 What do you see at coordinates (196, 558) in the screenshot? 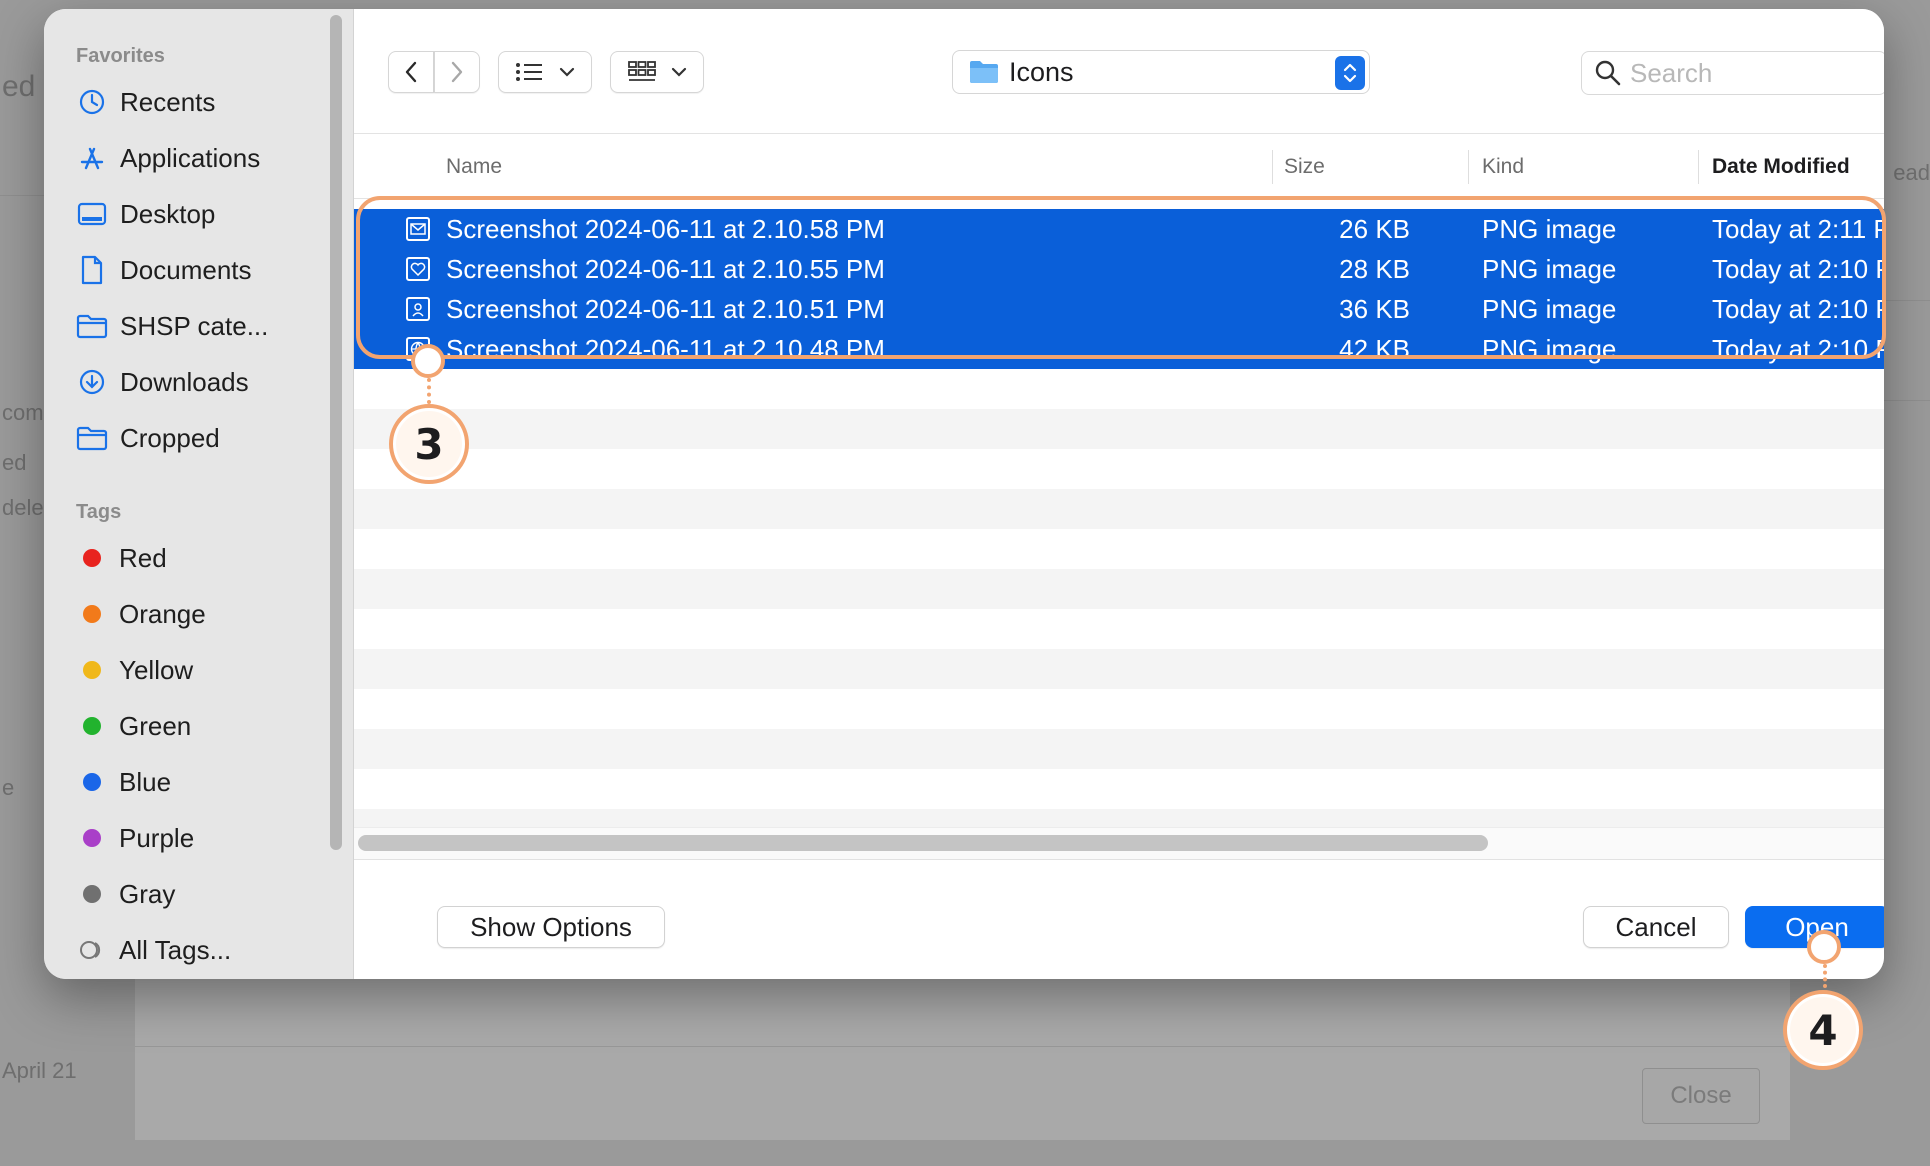
I see `sidebar-tag-red: Red` at bounding box center [196, 558].